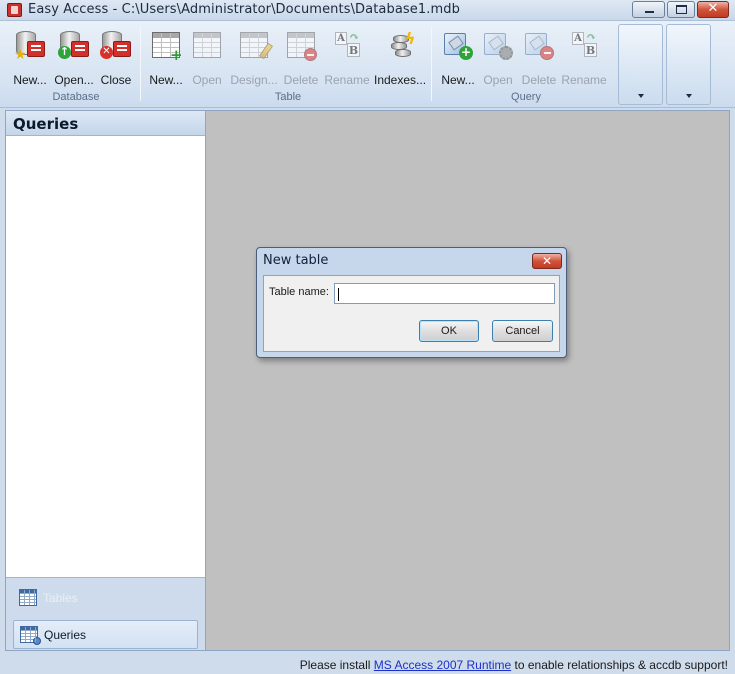  What do you see at coordinates (458, 45) in the screenshot?
I see `query-new-icon: +` at bounding box center [458, 45].